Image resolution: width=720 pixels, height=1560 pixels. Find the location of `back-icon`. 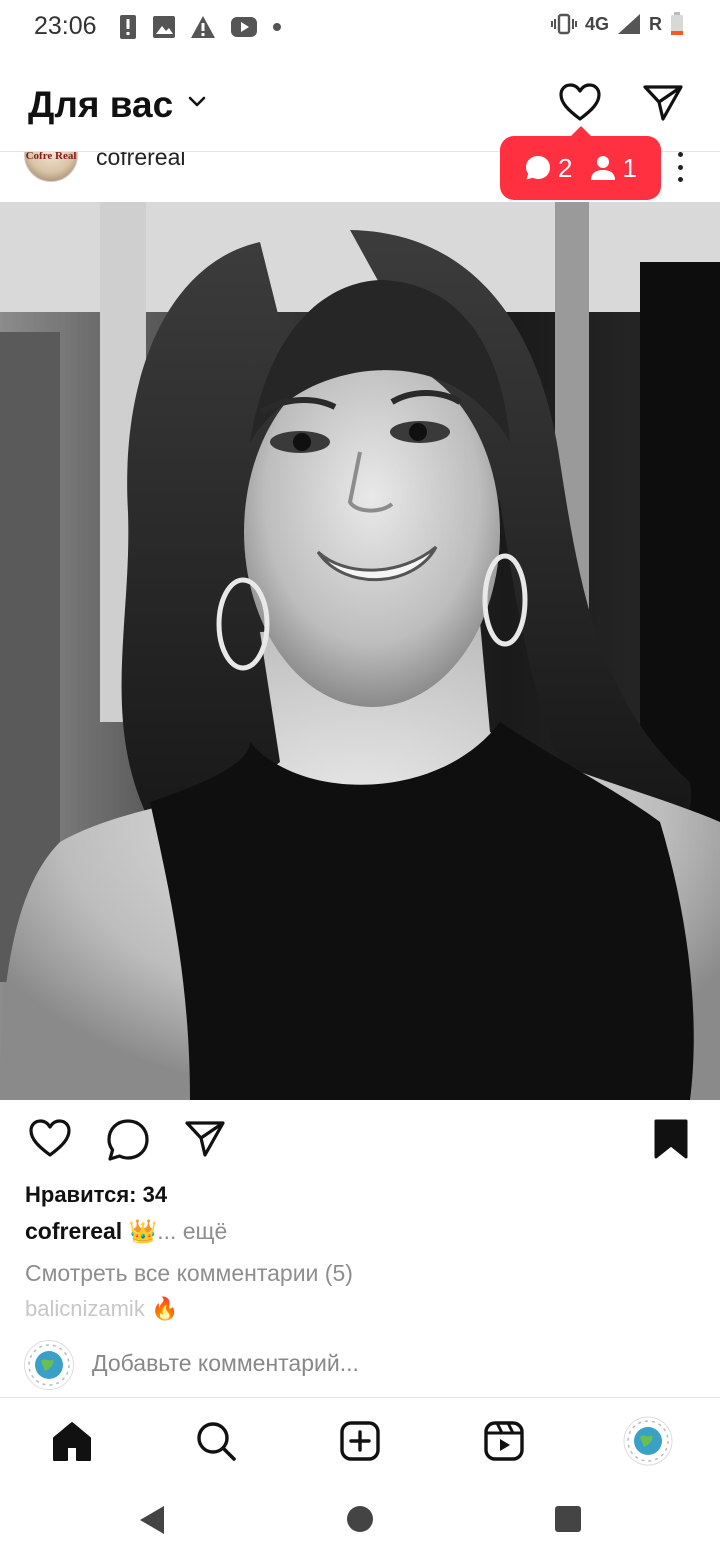

back-icon is located at coordinates (152, 1520).